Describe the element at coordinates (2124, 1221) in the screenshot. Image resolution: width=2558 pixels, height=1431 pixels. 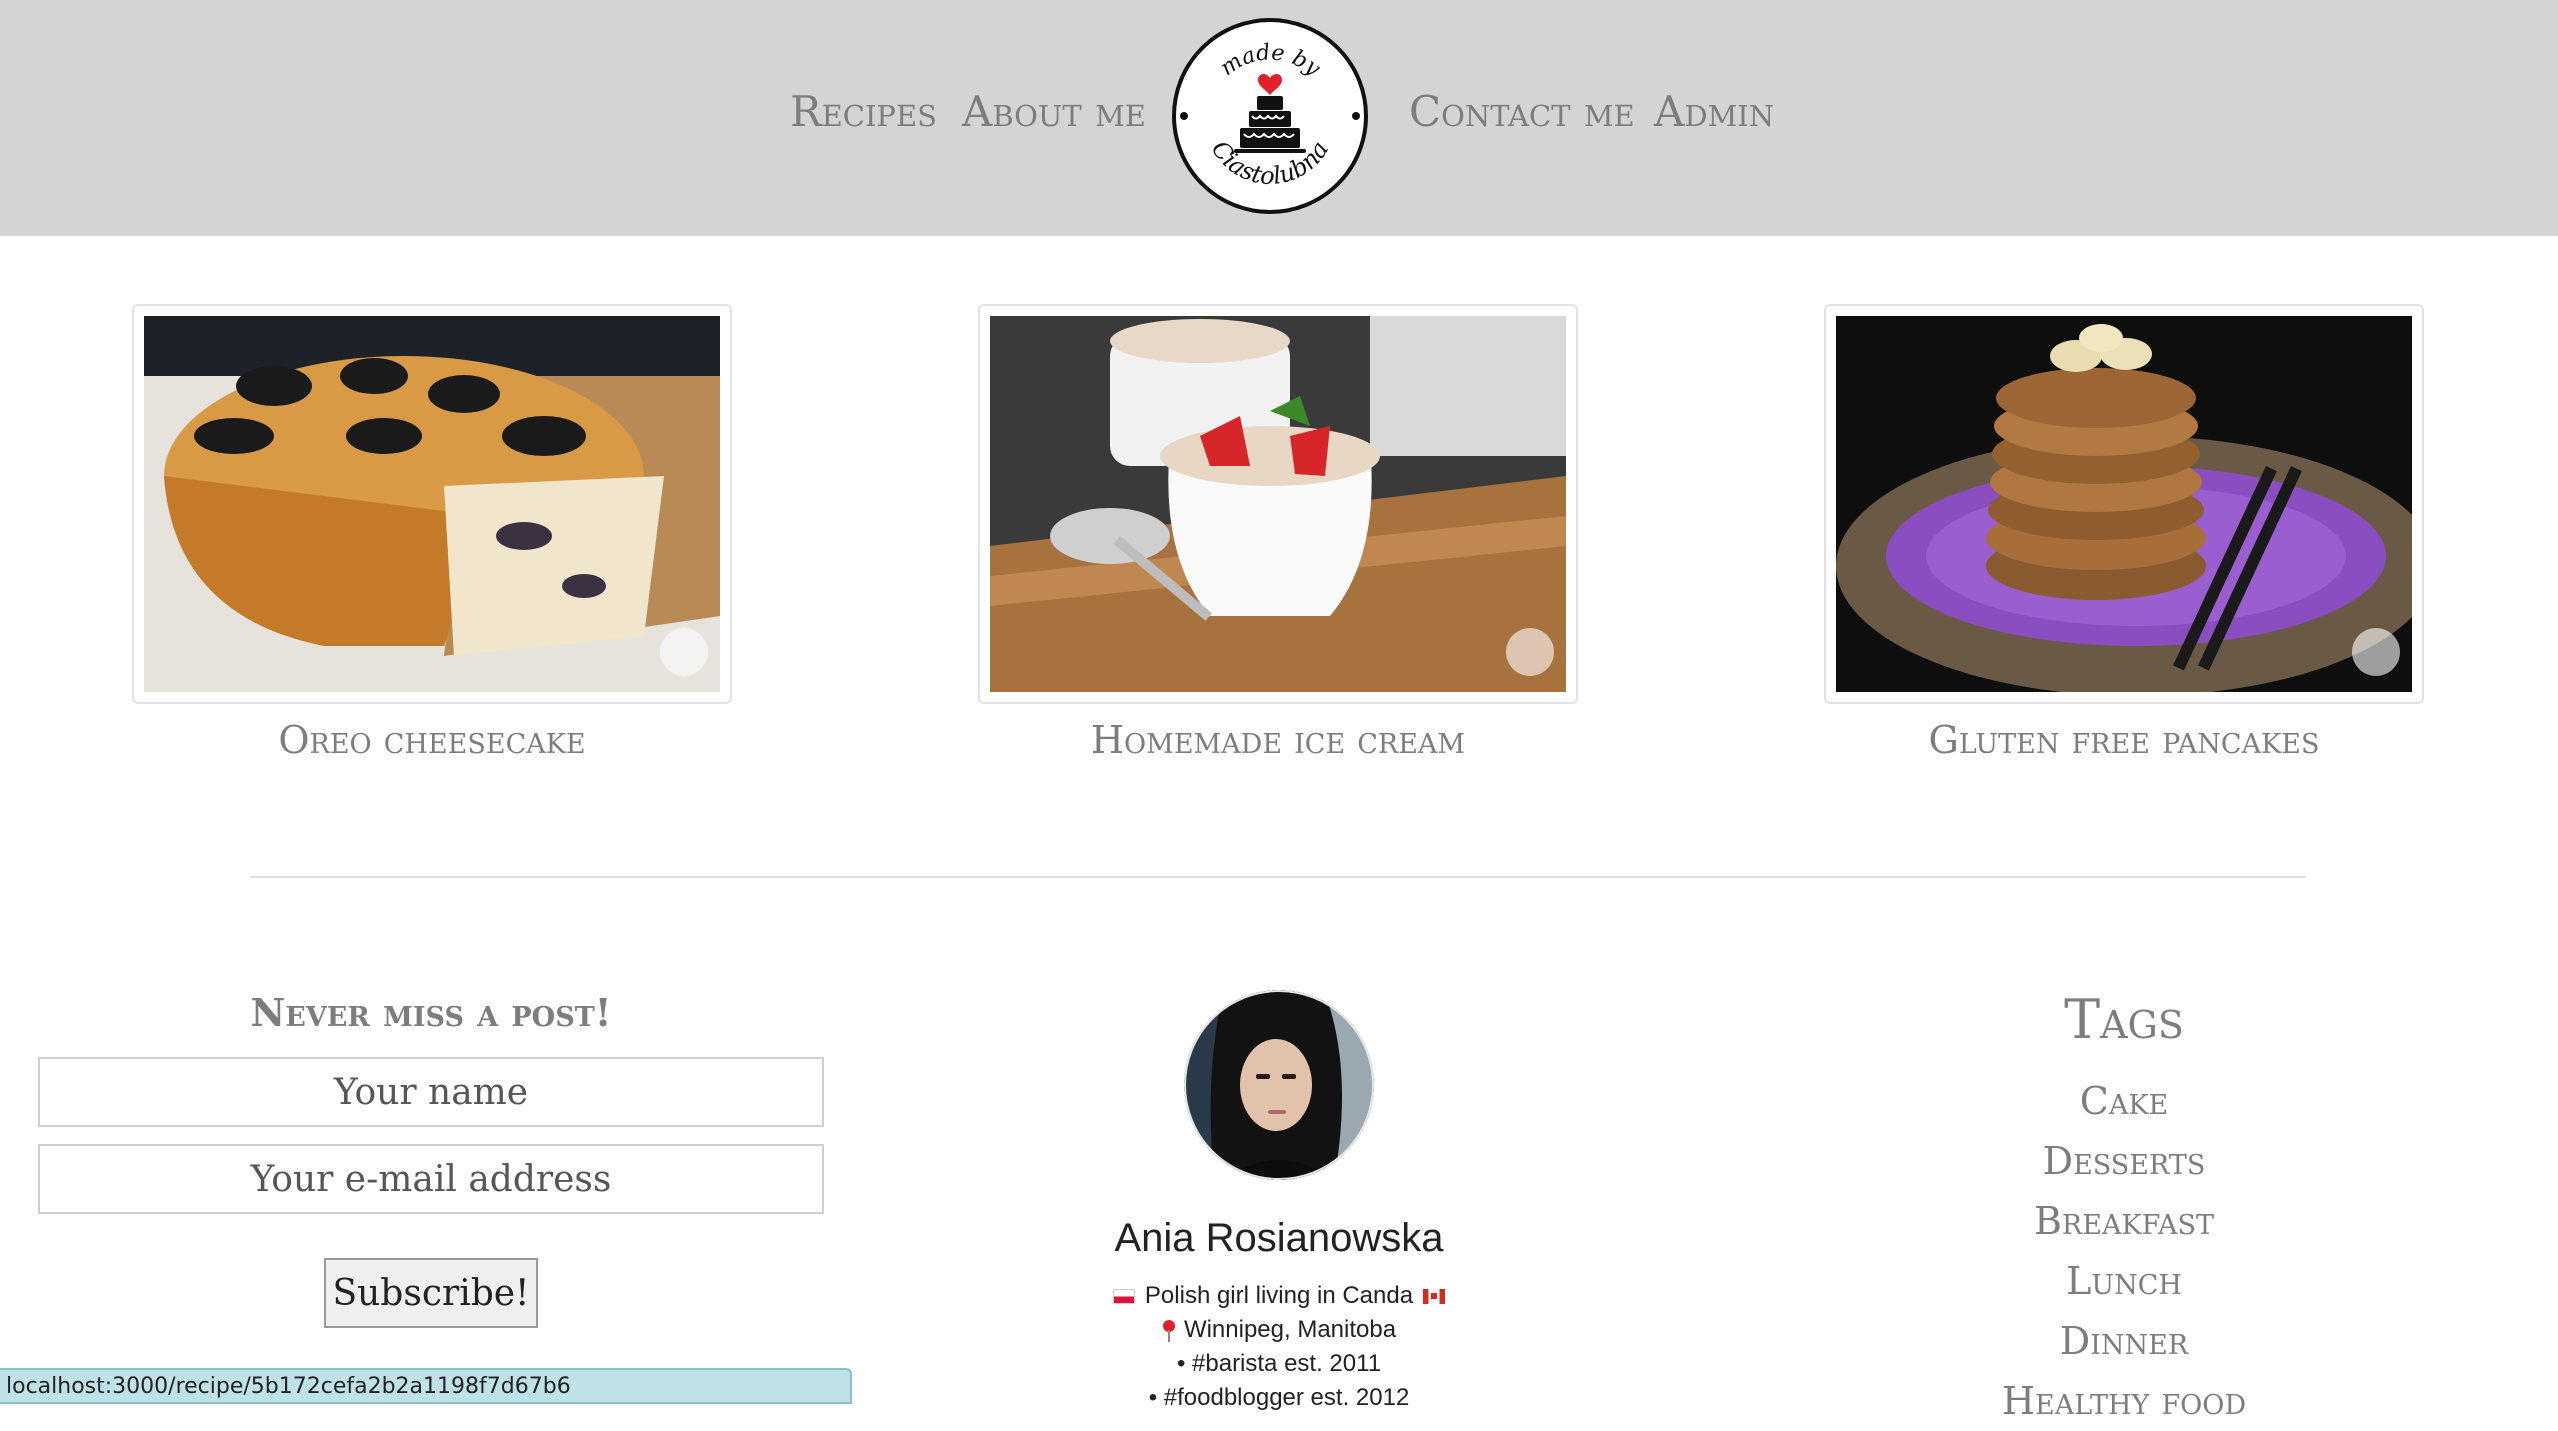
I see `tag-breakfast: Breakfast` at that location.